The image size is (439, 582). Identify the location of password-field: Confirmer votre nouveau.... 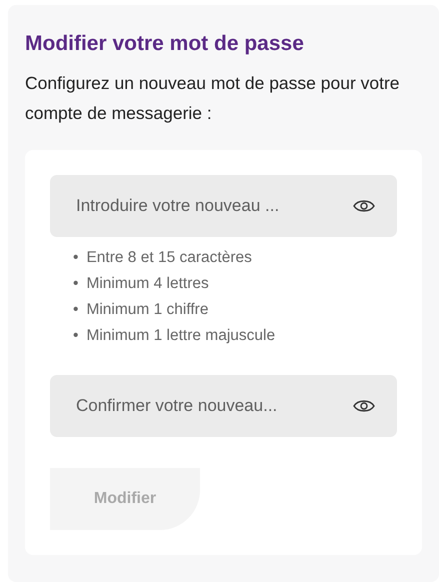
(223, 406).